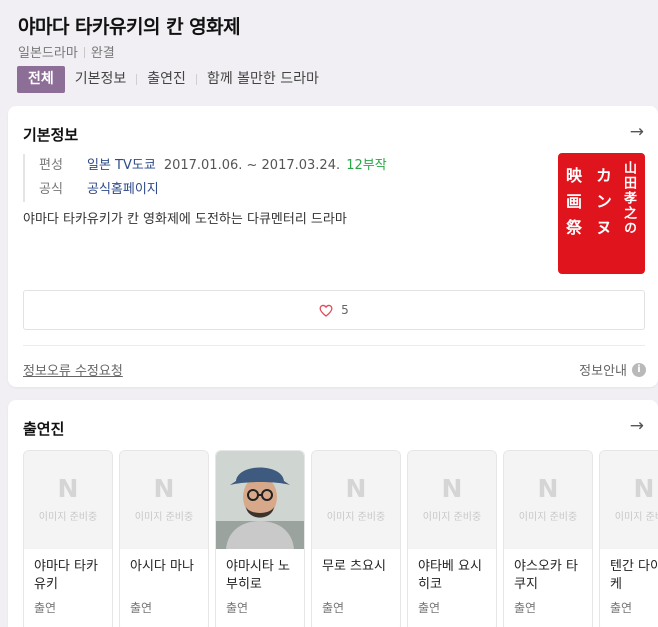  I want to click on tab-recommended: 함께 볼만한 드라마, so click(263, 79).